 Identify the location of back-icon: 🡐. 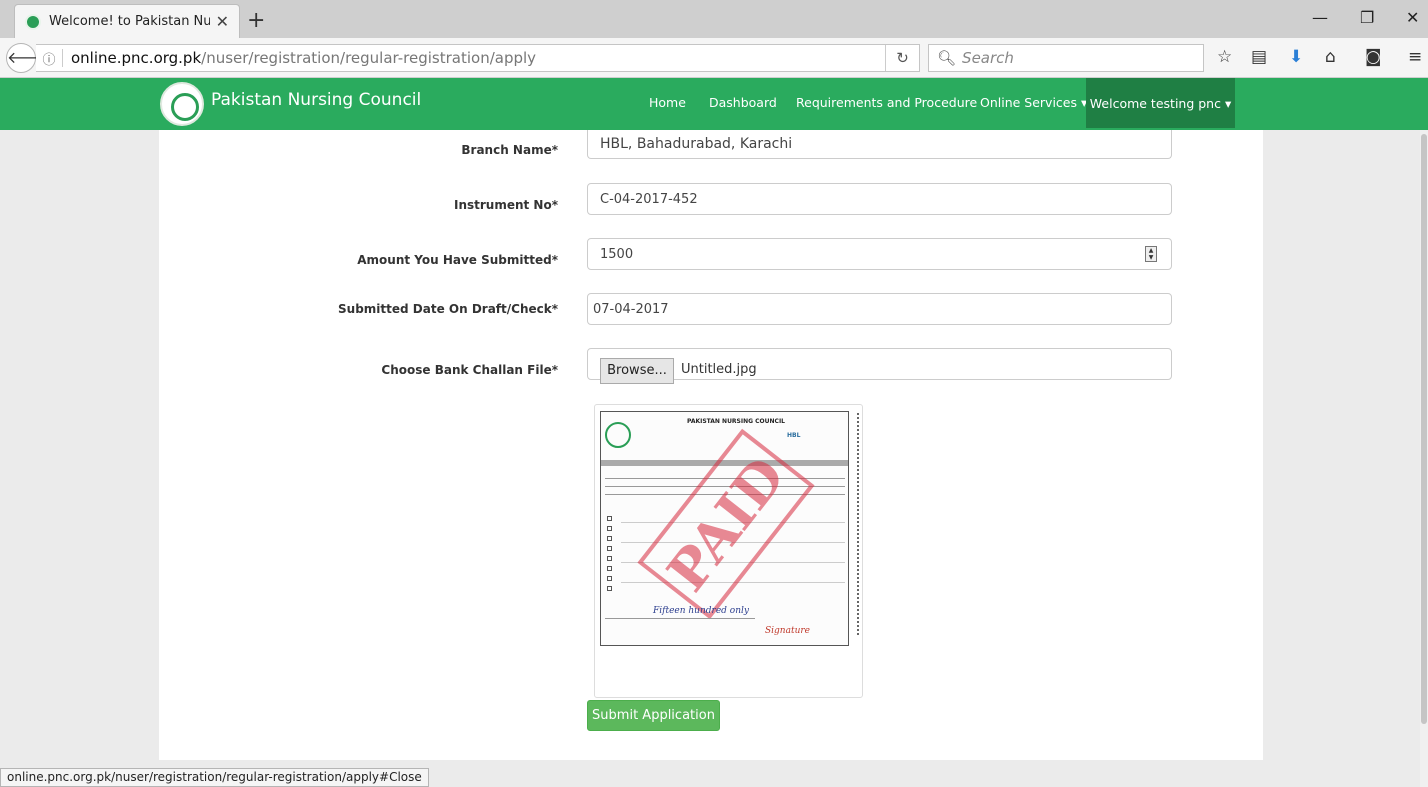
(28, 58).